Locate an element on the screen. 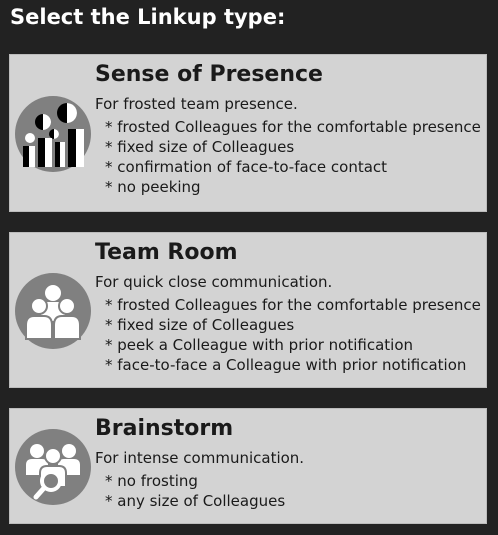  page-title: Select the Linkup type: is located at coordinates (148, 17).